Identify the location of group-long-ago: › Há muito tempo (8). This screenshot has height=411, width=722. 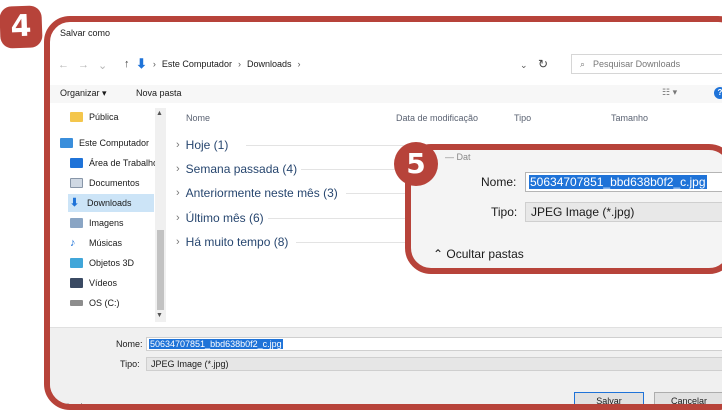
(291, 242).